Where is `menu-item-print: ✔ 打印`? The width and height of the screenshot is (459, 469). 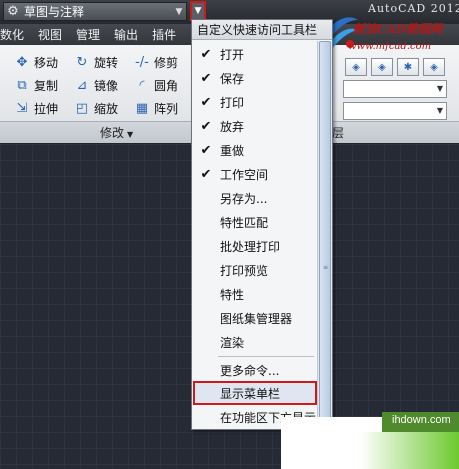
menu-item-print: ✔ 打印 is located at coordinates (254, 102).